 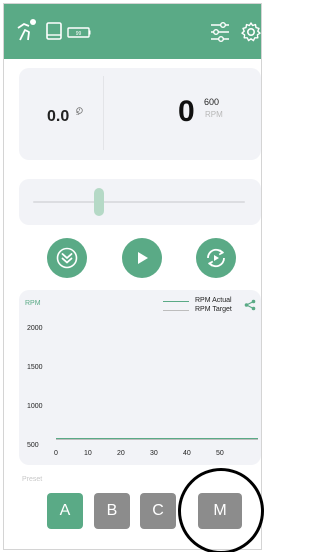 I want to click on preset-label: Preset, so click(x=32, y=479).